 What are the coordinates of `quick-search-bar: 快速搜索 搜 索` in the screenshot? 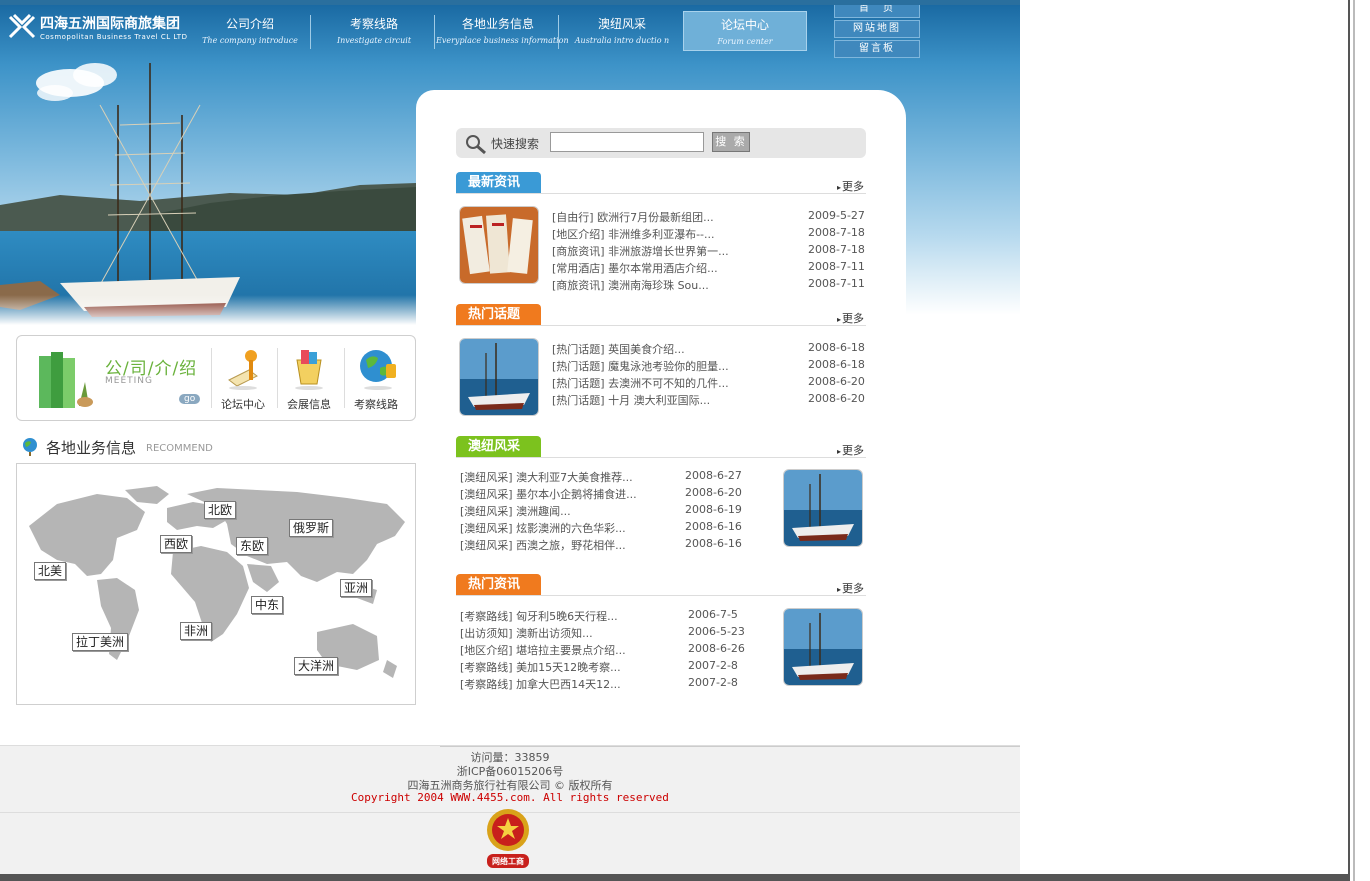 It's located at (661, 143).